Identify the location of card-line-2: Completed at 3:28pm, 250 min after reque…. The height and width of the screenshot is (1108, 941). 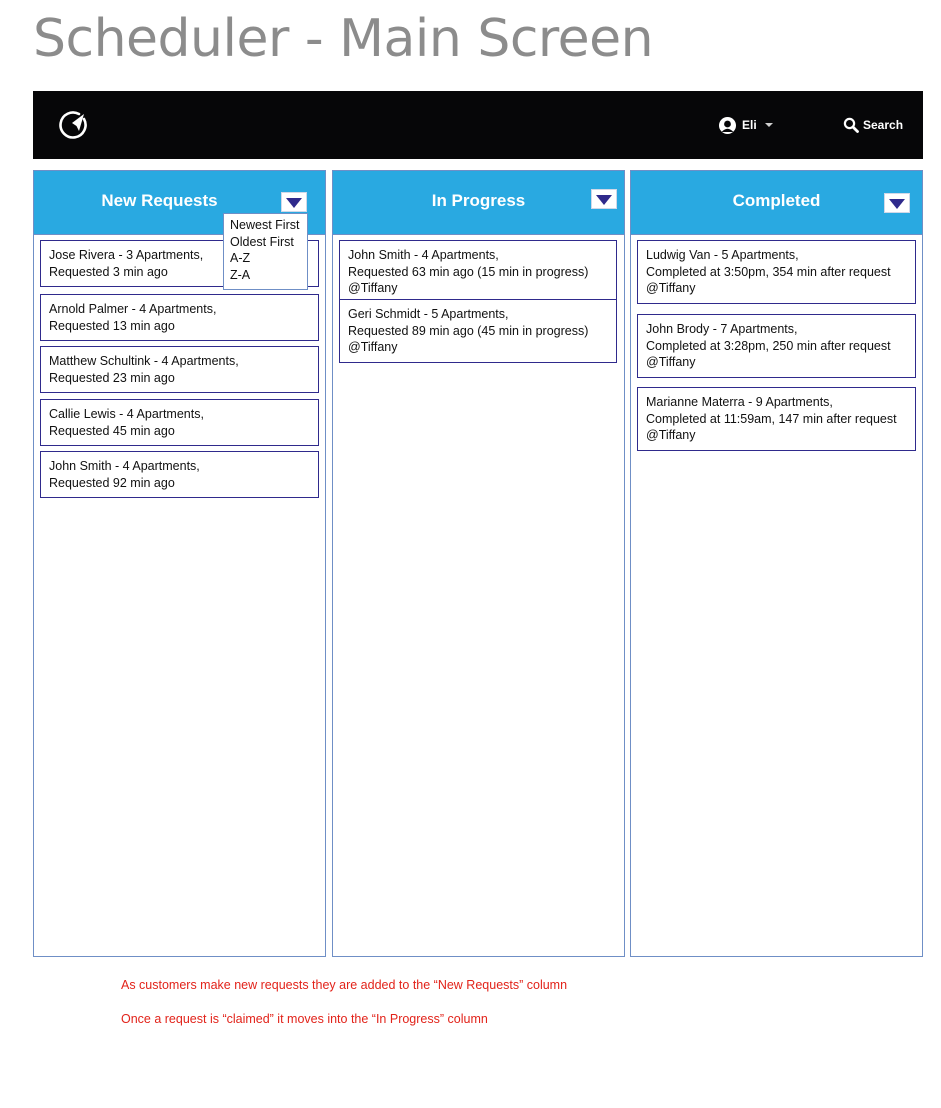
(768, 345).